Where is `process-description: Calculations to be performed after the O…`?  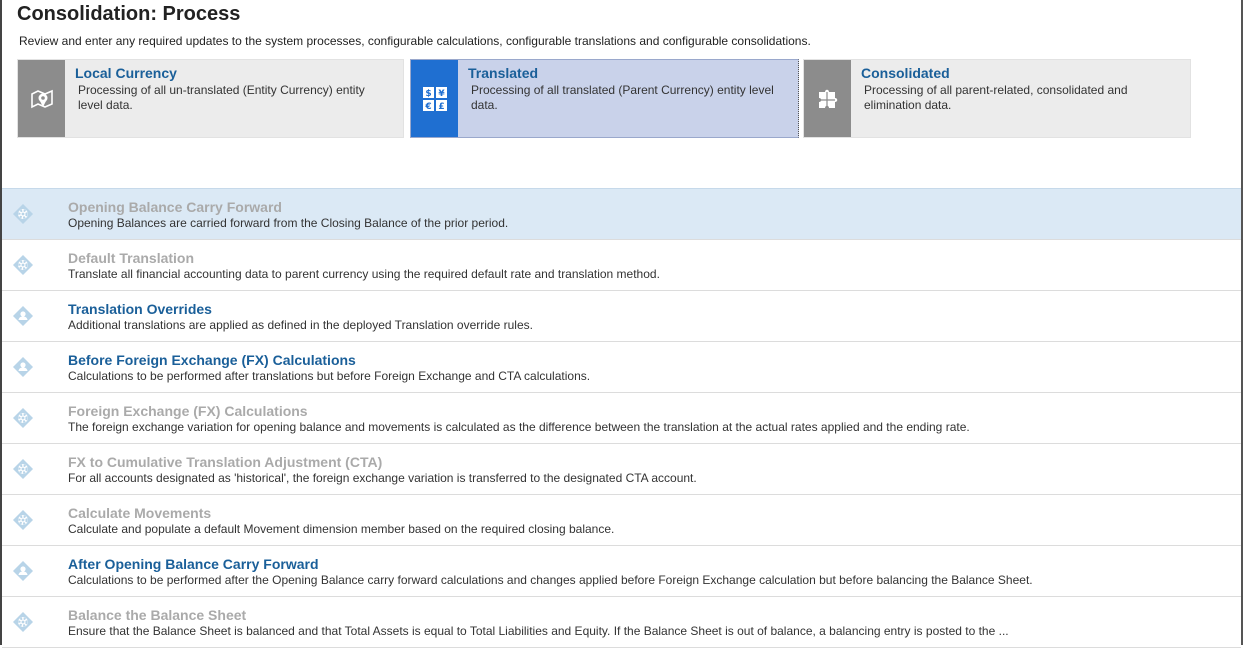 process-description: Calculations to be performed after the O… is located at coordinates (550, 580).